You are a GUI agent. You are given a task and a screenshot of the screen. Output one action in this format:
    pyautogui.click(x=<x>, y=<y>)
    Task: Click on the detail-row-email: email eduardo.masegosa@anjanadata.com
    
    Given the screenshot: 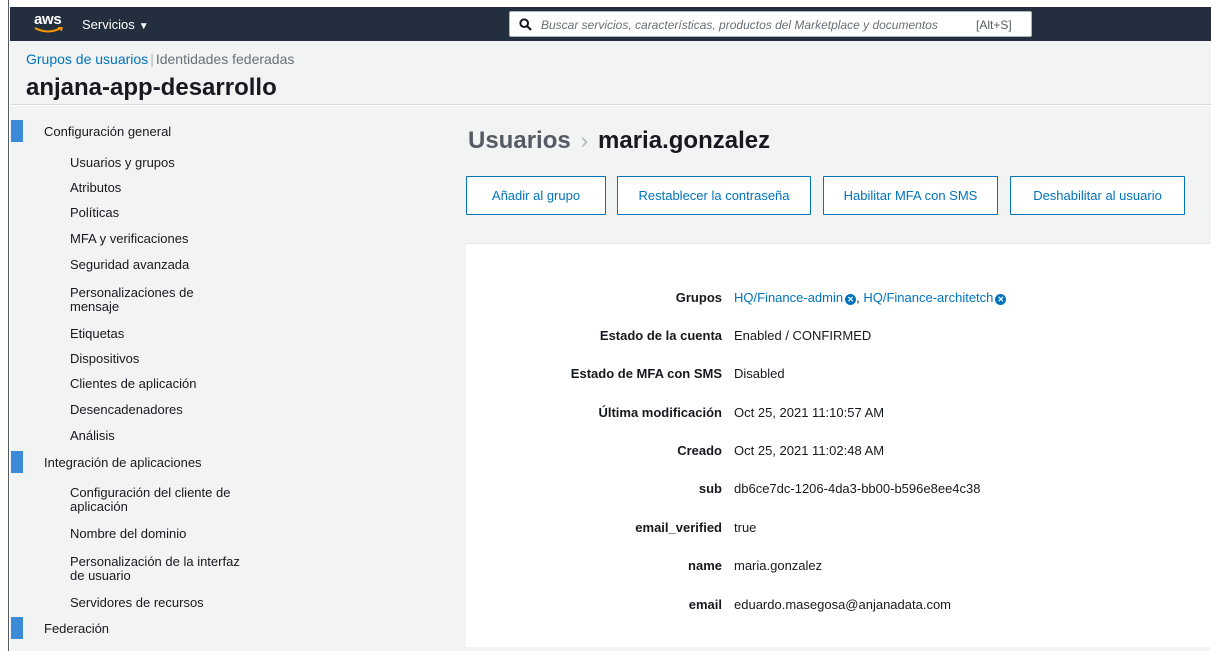 What is the action you would take?
    pyautogui.click(x=838, y=606)
    